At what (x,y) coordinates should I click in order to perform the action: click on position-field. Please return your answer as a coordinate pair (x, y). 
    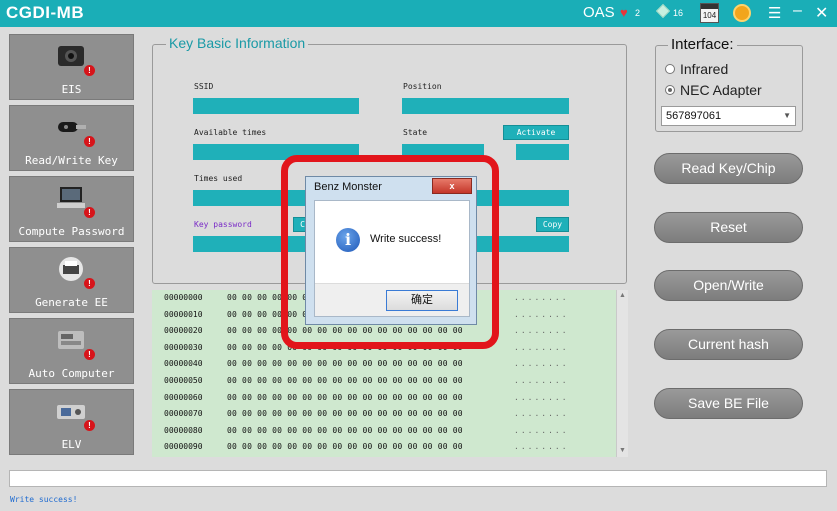
    Looking at the image, I should click on (485, 106).